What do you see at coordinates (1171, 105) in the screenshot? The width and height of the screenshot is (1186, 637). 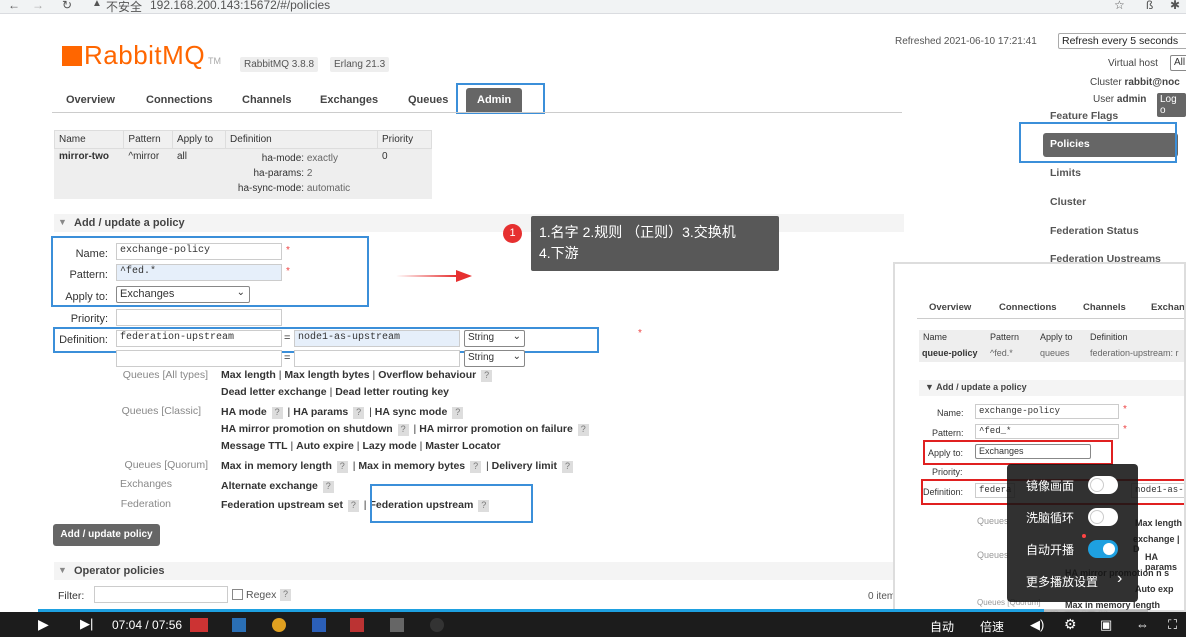 I see `logout-button: Log o` at bounding box center [1171, 105].